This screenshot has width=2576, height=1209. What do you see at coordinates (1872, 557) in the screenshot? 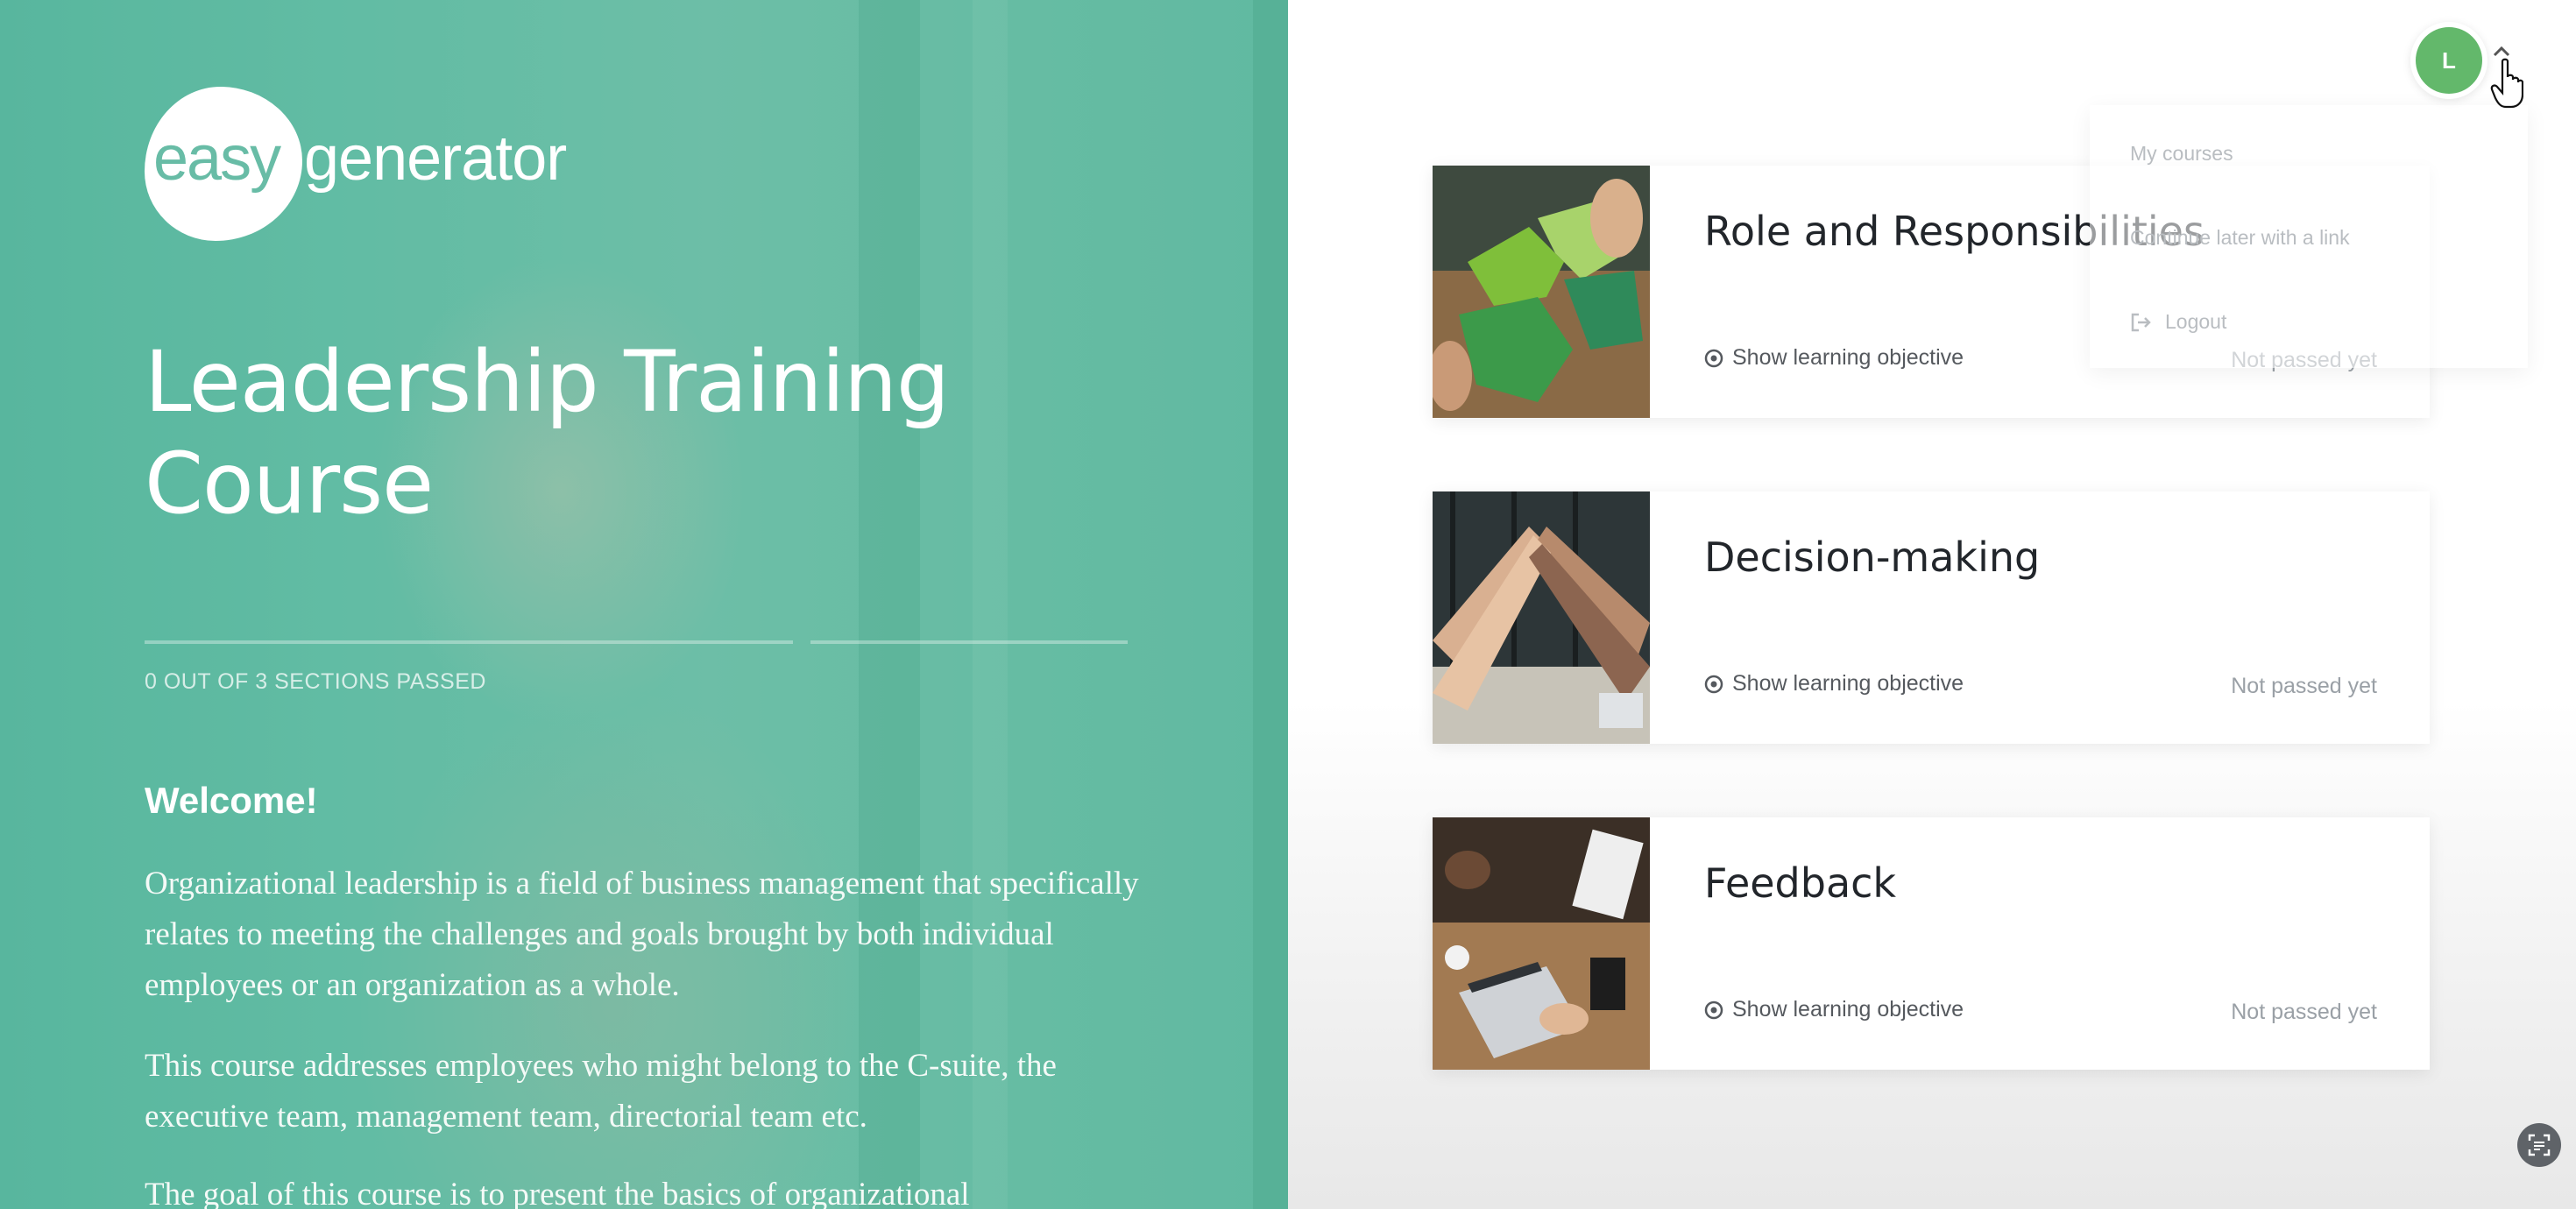
I see `section-title: Decision-making` at bounding box center [1872, 557].